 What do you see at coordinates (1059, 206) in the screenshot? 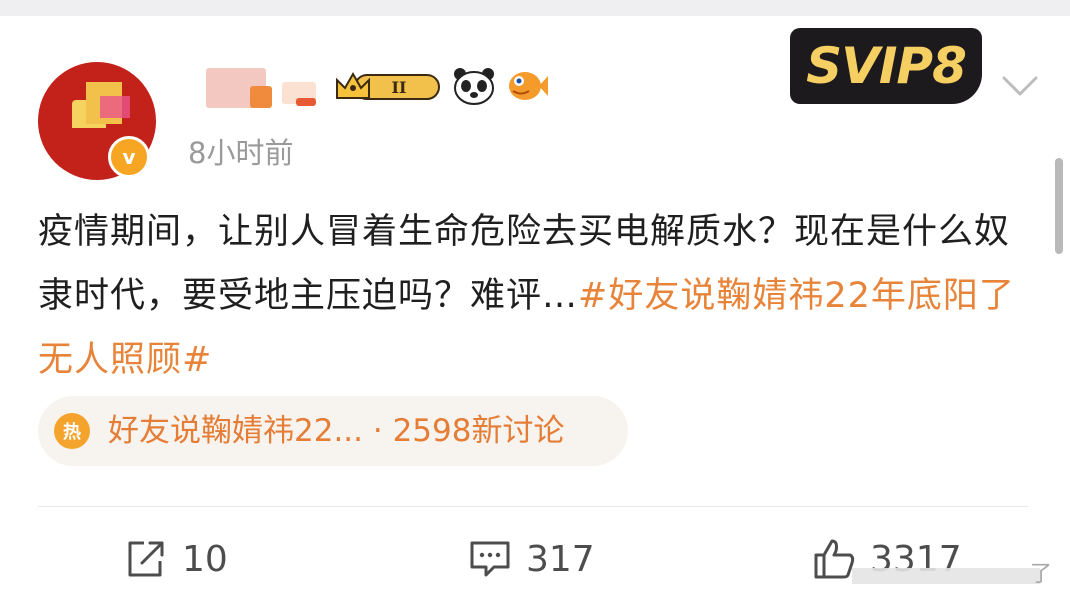
I see `scrollbar` at bounding box center [1059, 206].